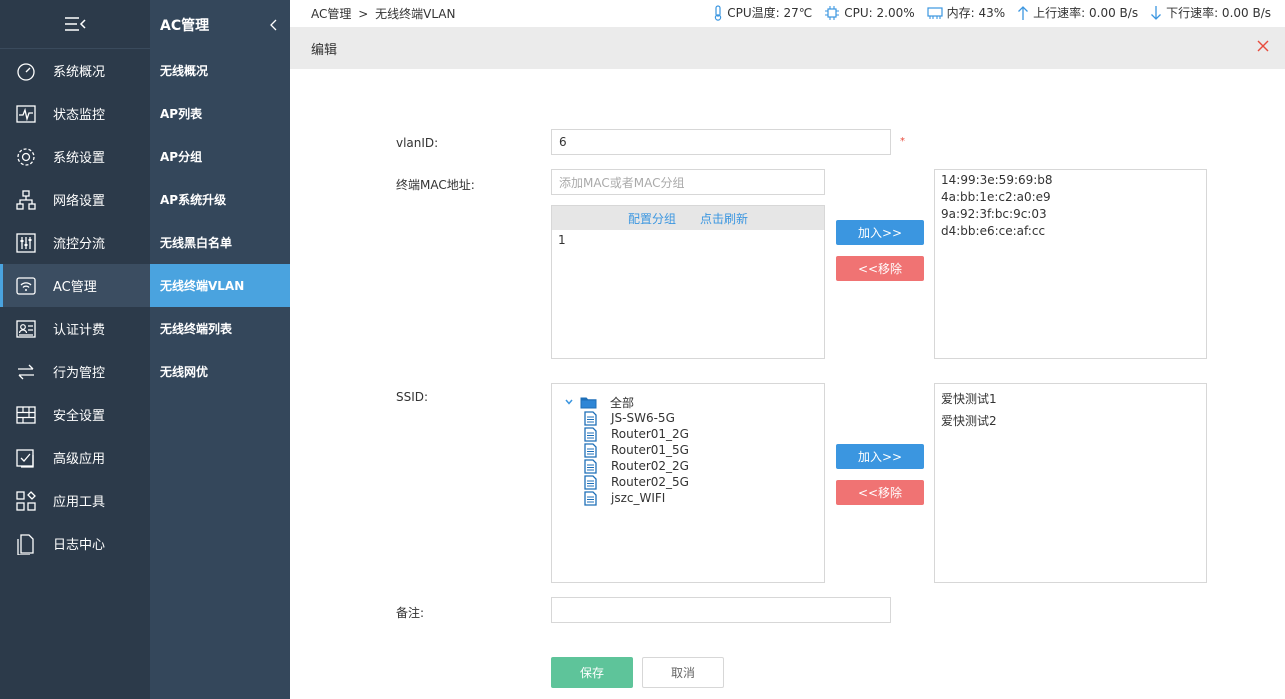 The image size is (1285, 699). I want to click on menu-toggle, so click(75, 24).